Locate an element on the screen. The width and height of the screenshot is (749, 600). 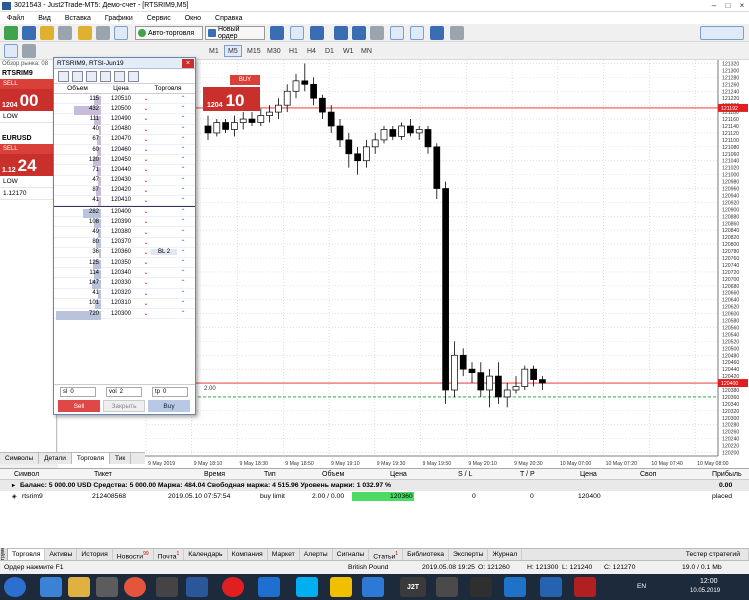
terminal-tab: Сигналы is located at coordinates (351, 554).